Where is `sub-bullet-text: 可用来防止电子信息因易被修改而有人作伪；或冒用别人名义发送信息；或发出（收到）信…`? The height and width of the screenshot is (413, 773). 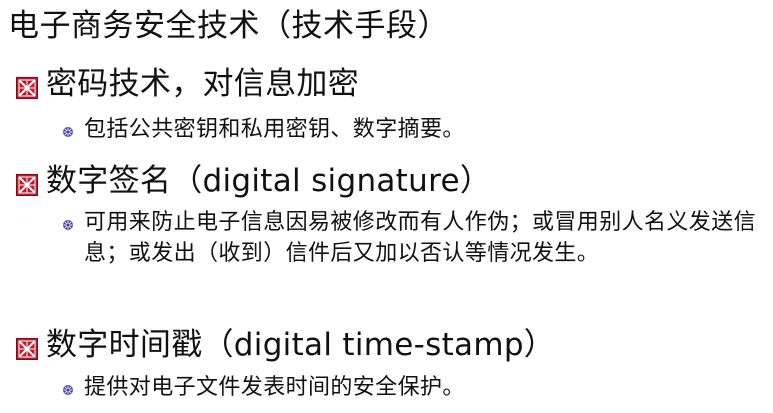
sub-bullet-text: 可用来防止电子信息因易被修改而有人作伪；或冒用别人名义发送信息；或发出（收到）信… is located at coordinates (420, 238).